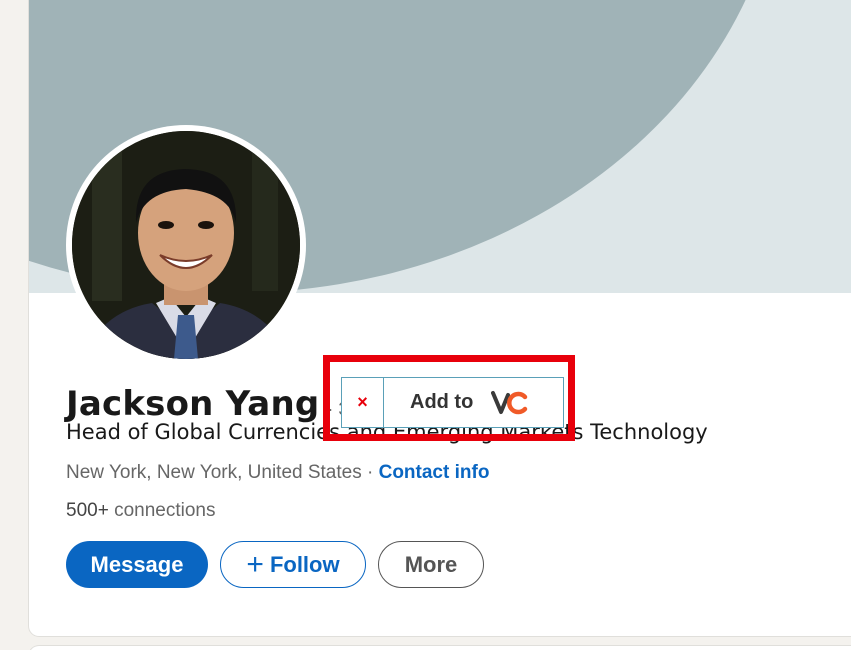  I want to click on close-icon: ×, so click(363, 402).